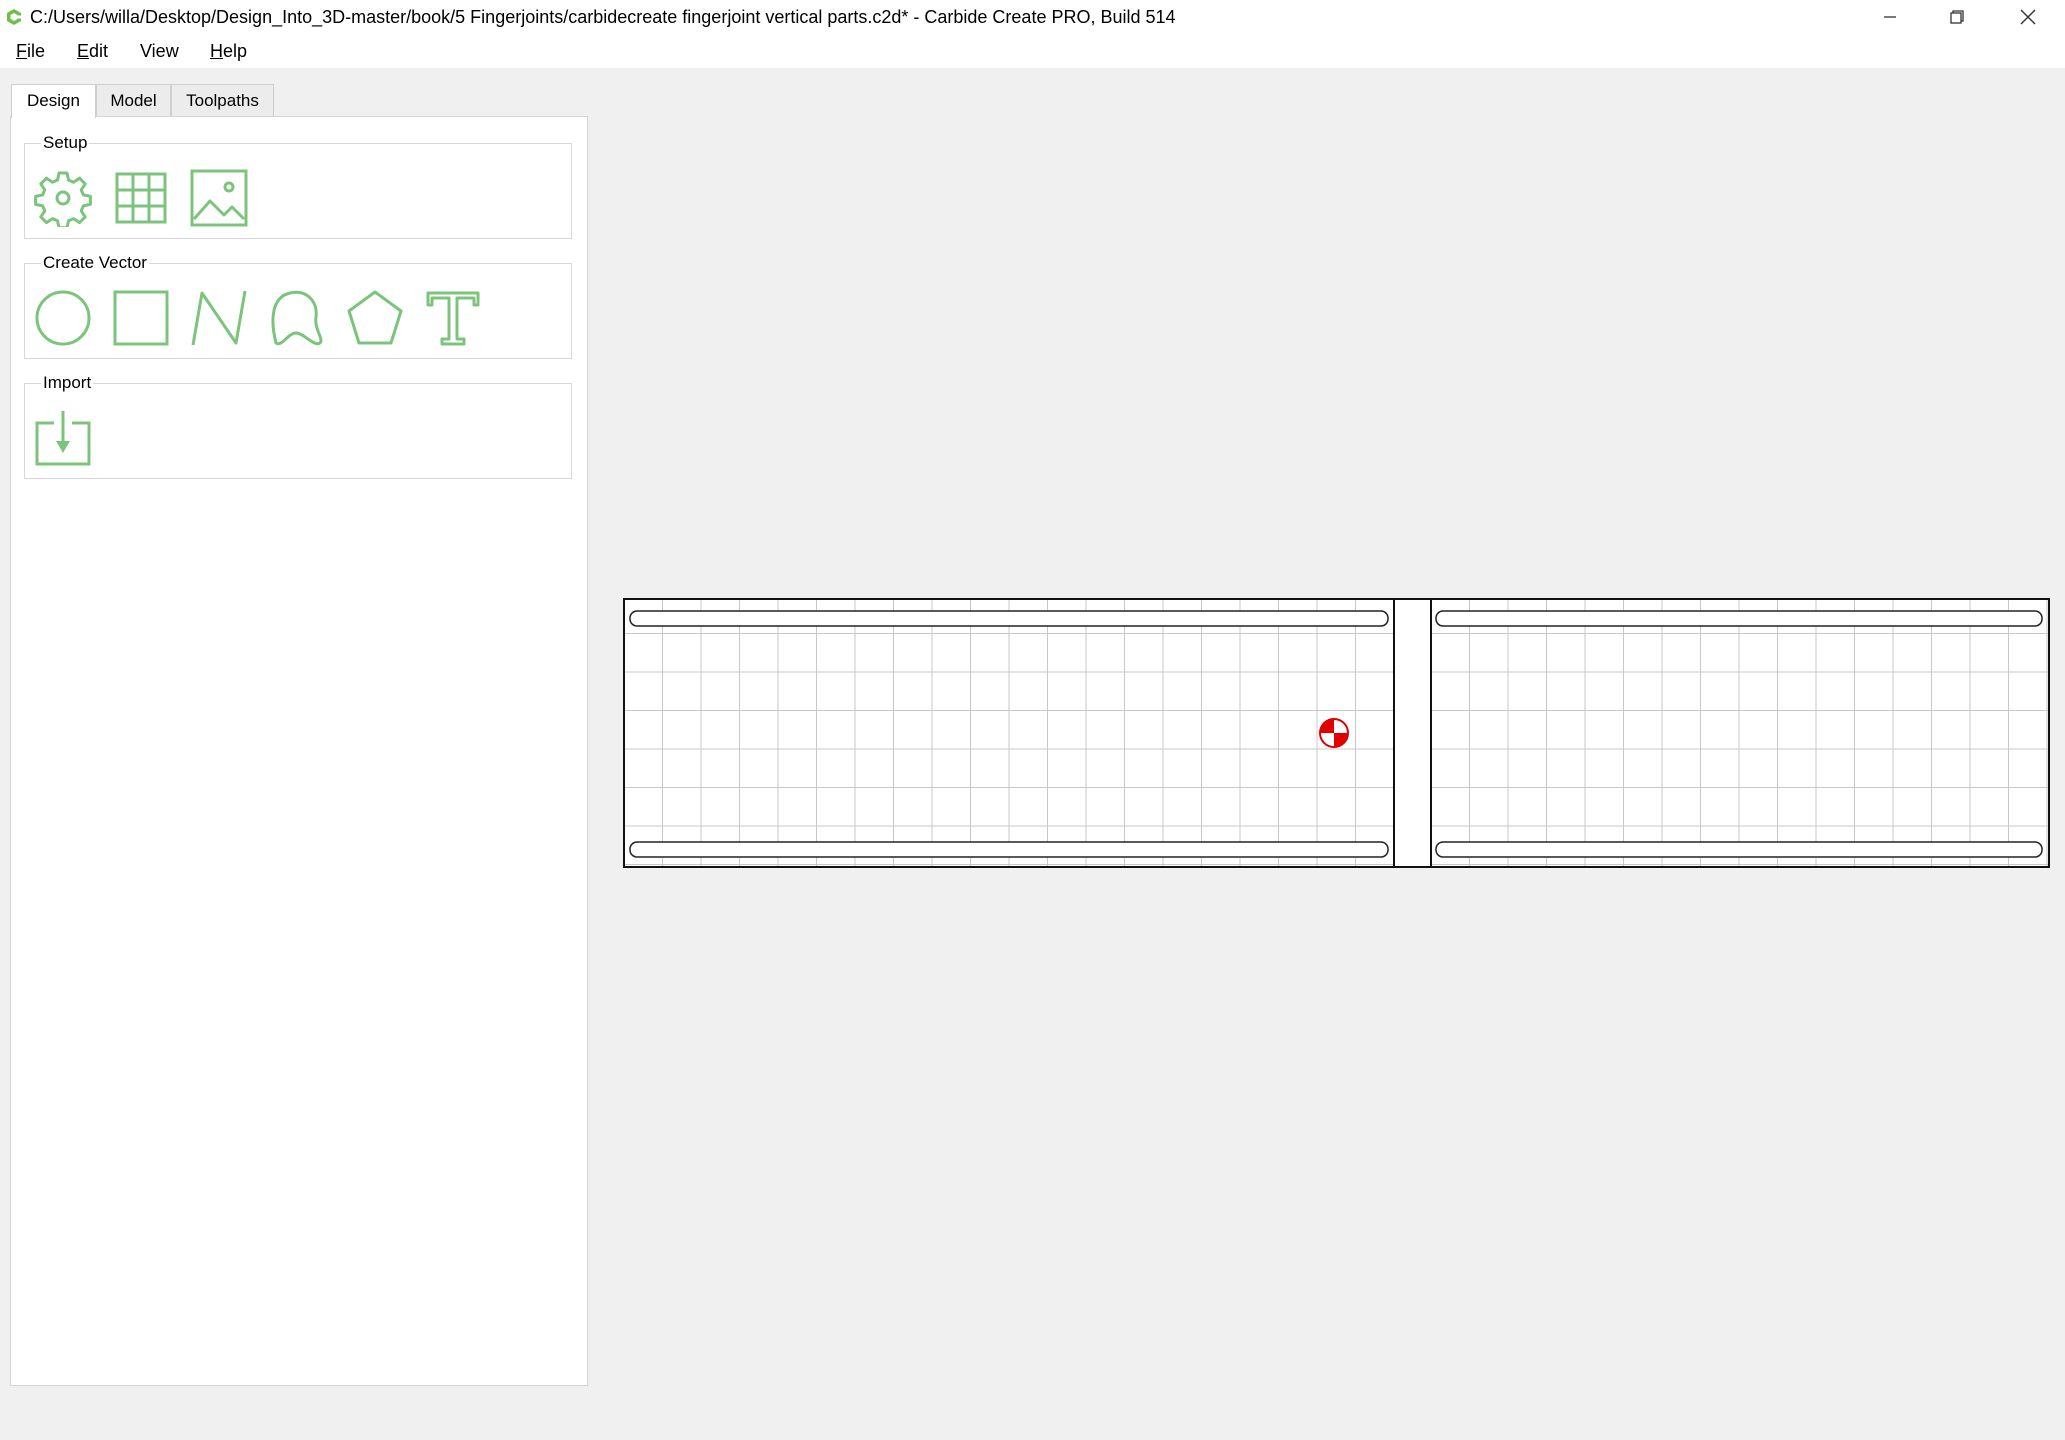 Image resolution: width=2065 pixels, height=1440 pixels. I want to click on tab-toolpaths: Toolpaths, so click(222, 100).